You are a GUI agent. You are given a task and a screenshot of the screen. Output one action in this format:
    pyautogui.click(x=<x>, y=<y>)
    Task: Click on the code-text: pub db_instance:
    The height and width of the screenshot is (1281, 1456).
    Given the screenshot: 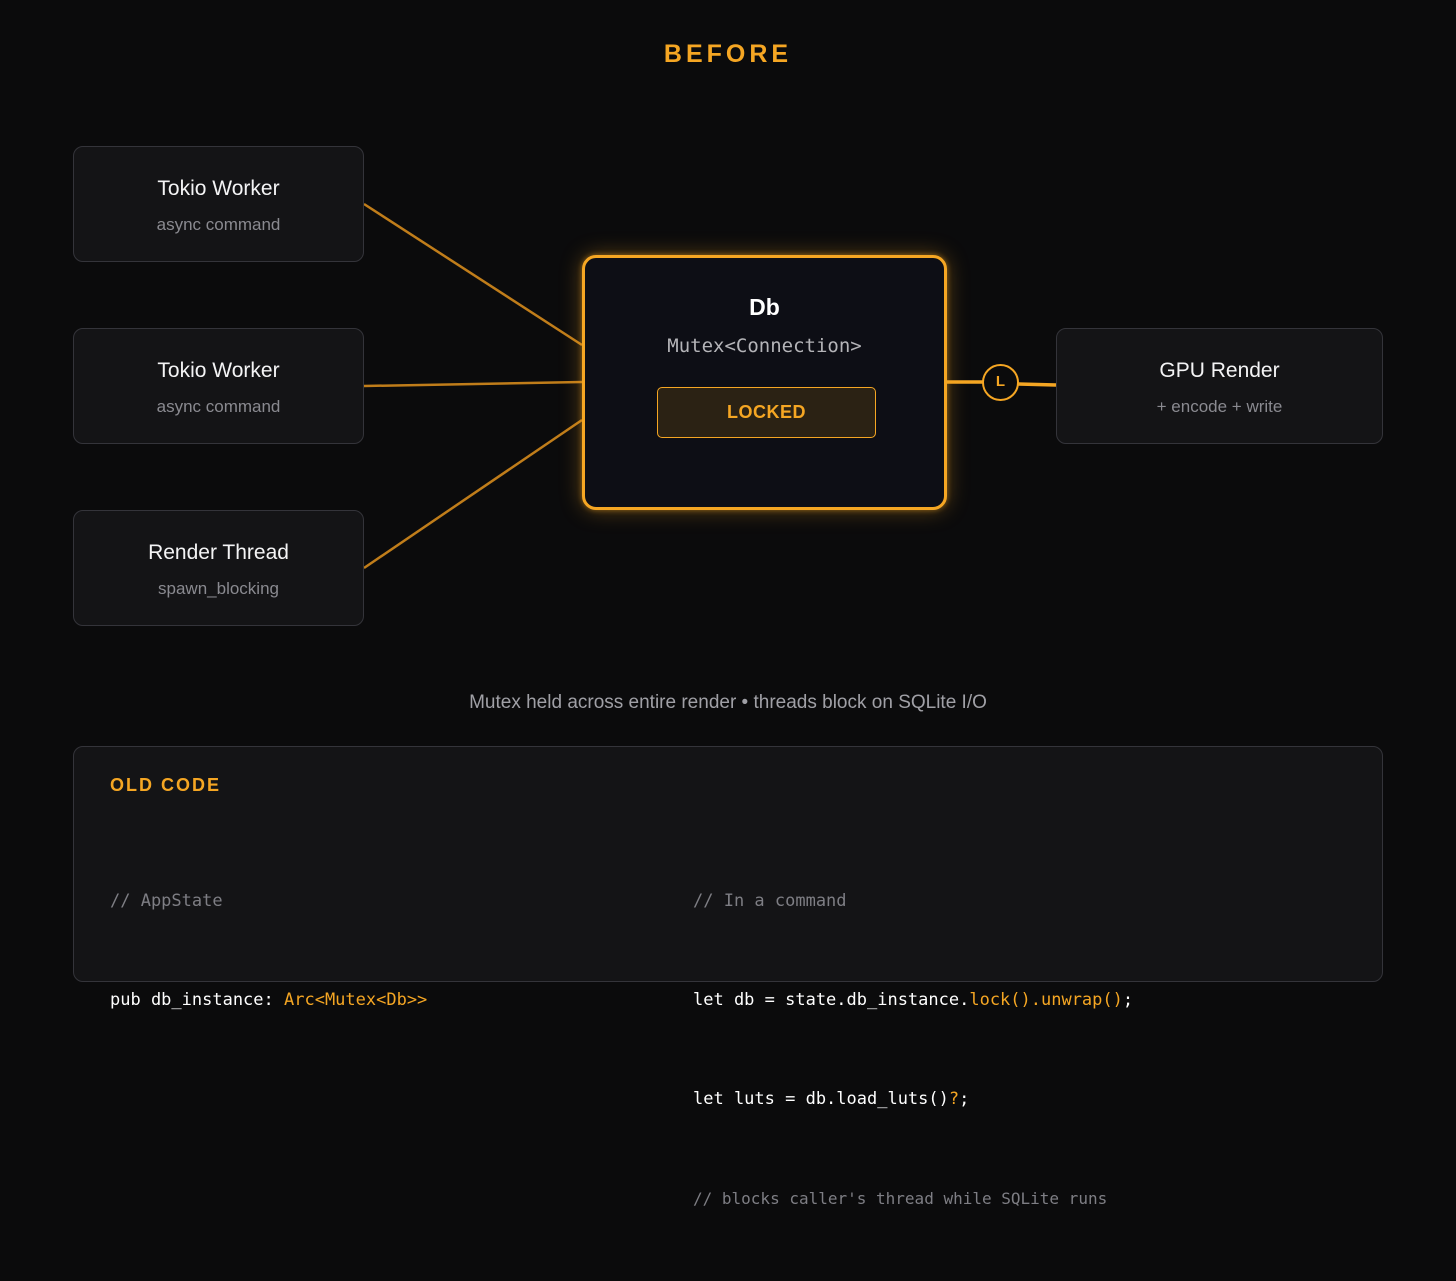 What is the action you would take?
    pyautogui.click(x=197, y=1000)
    